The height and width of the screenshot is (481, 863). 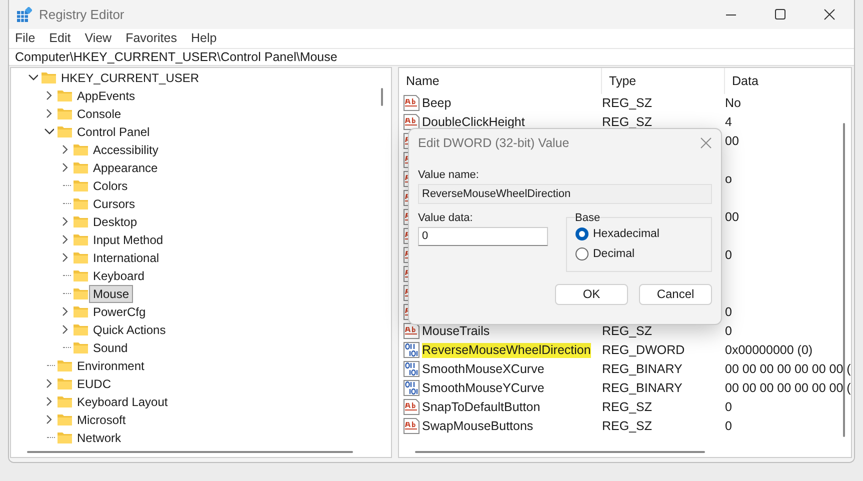 I want to click on tree-item: PowerCfg, so click(x=119, y=311).